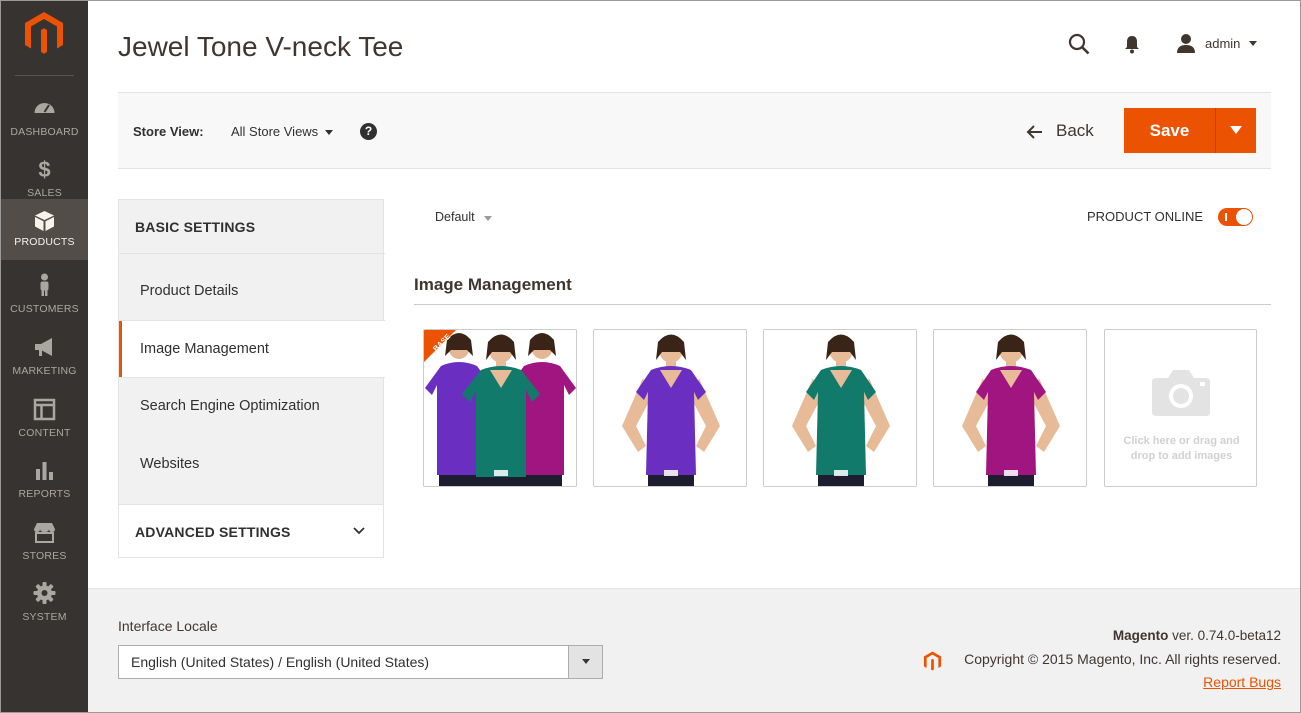 The height and width of the screenshot is (713, 1301). I want to click on back-button-label: Back, so click(1075, 130).